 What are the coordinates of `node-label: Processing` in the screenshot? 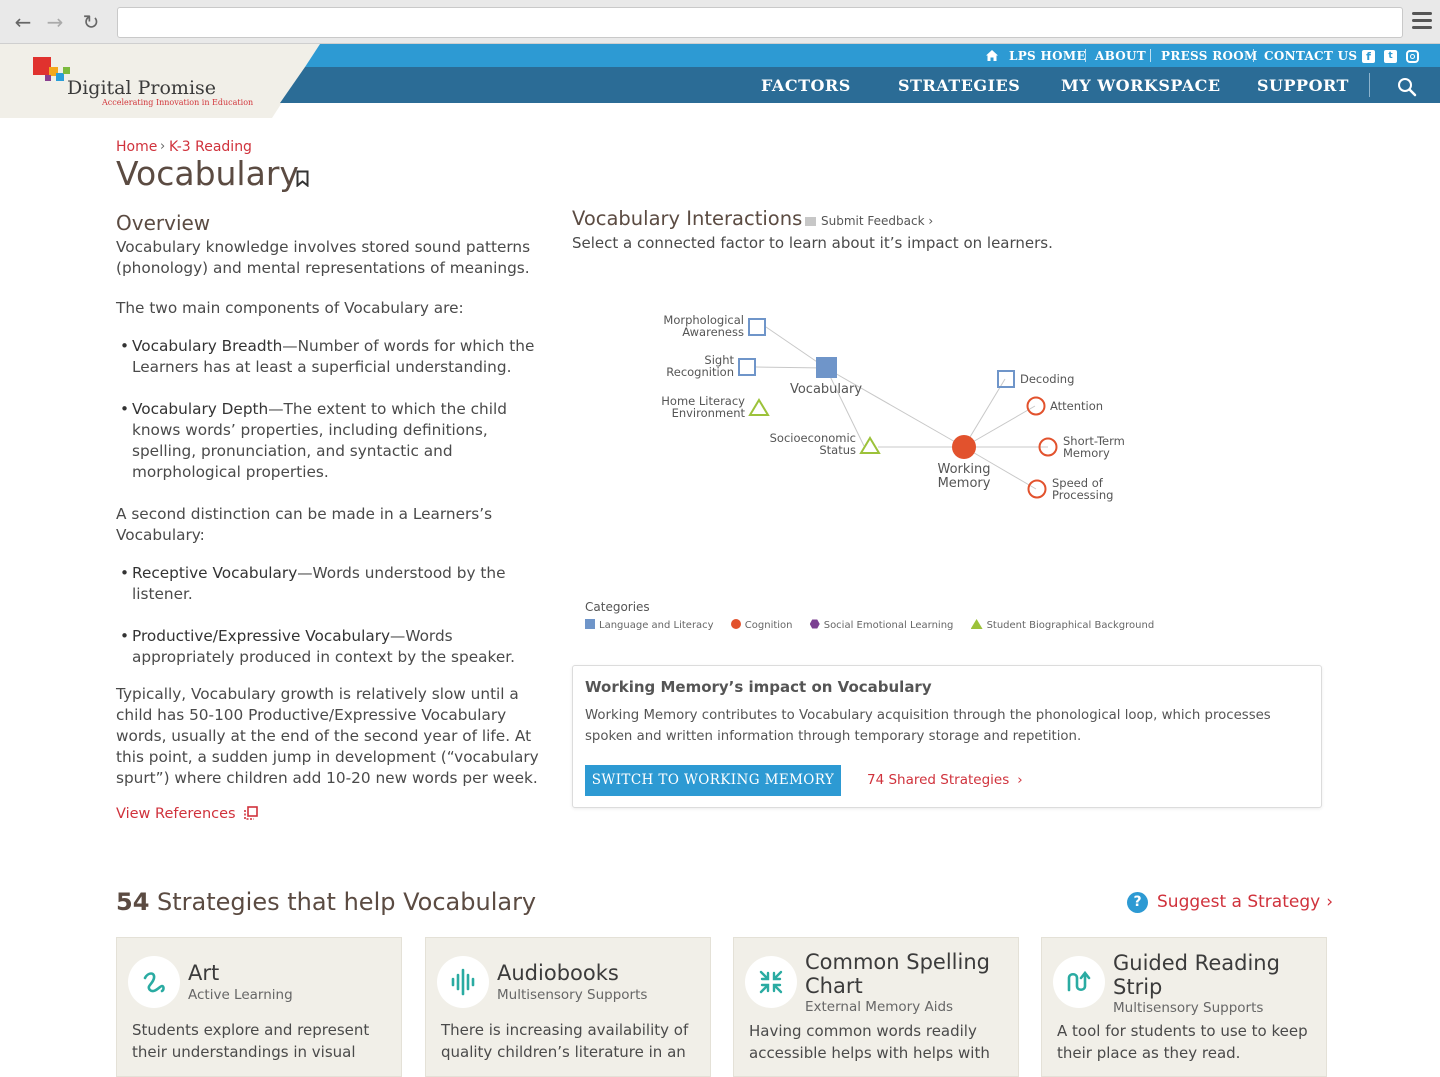 It's located at (1082, 495).